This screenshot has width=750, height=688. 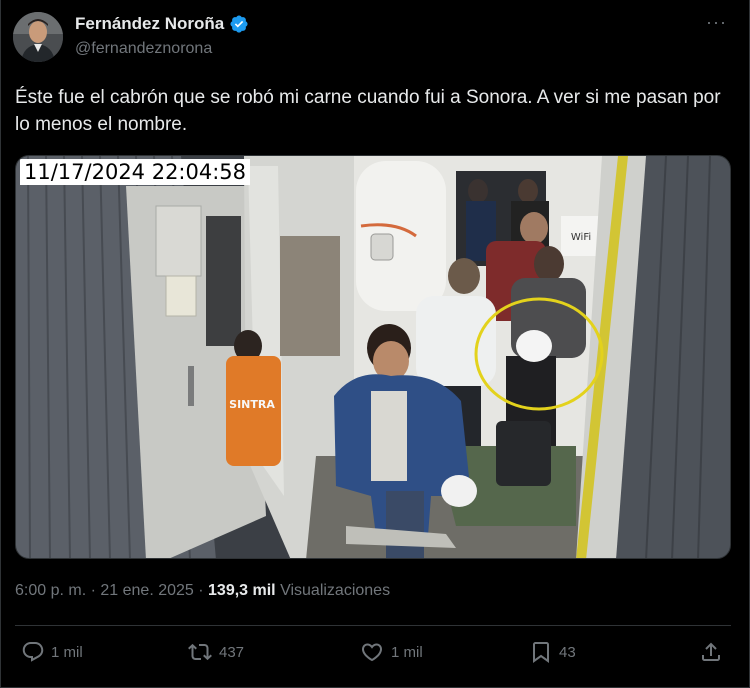 I want to click on views-count: 139,3 mil, so click(x=242, y=590).